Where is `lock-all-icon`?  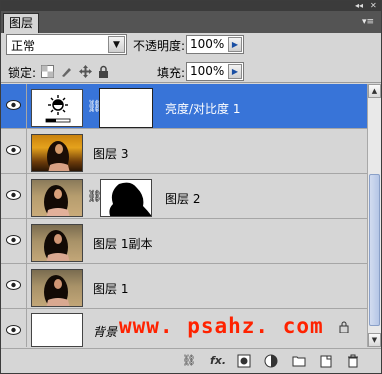 lock-all-icon is located at coordinates (103, 71).